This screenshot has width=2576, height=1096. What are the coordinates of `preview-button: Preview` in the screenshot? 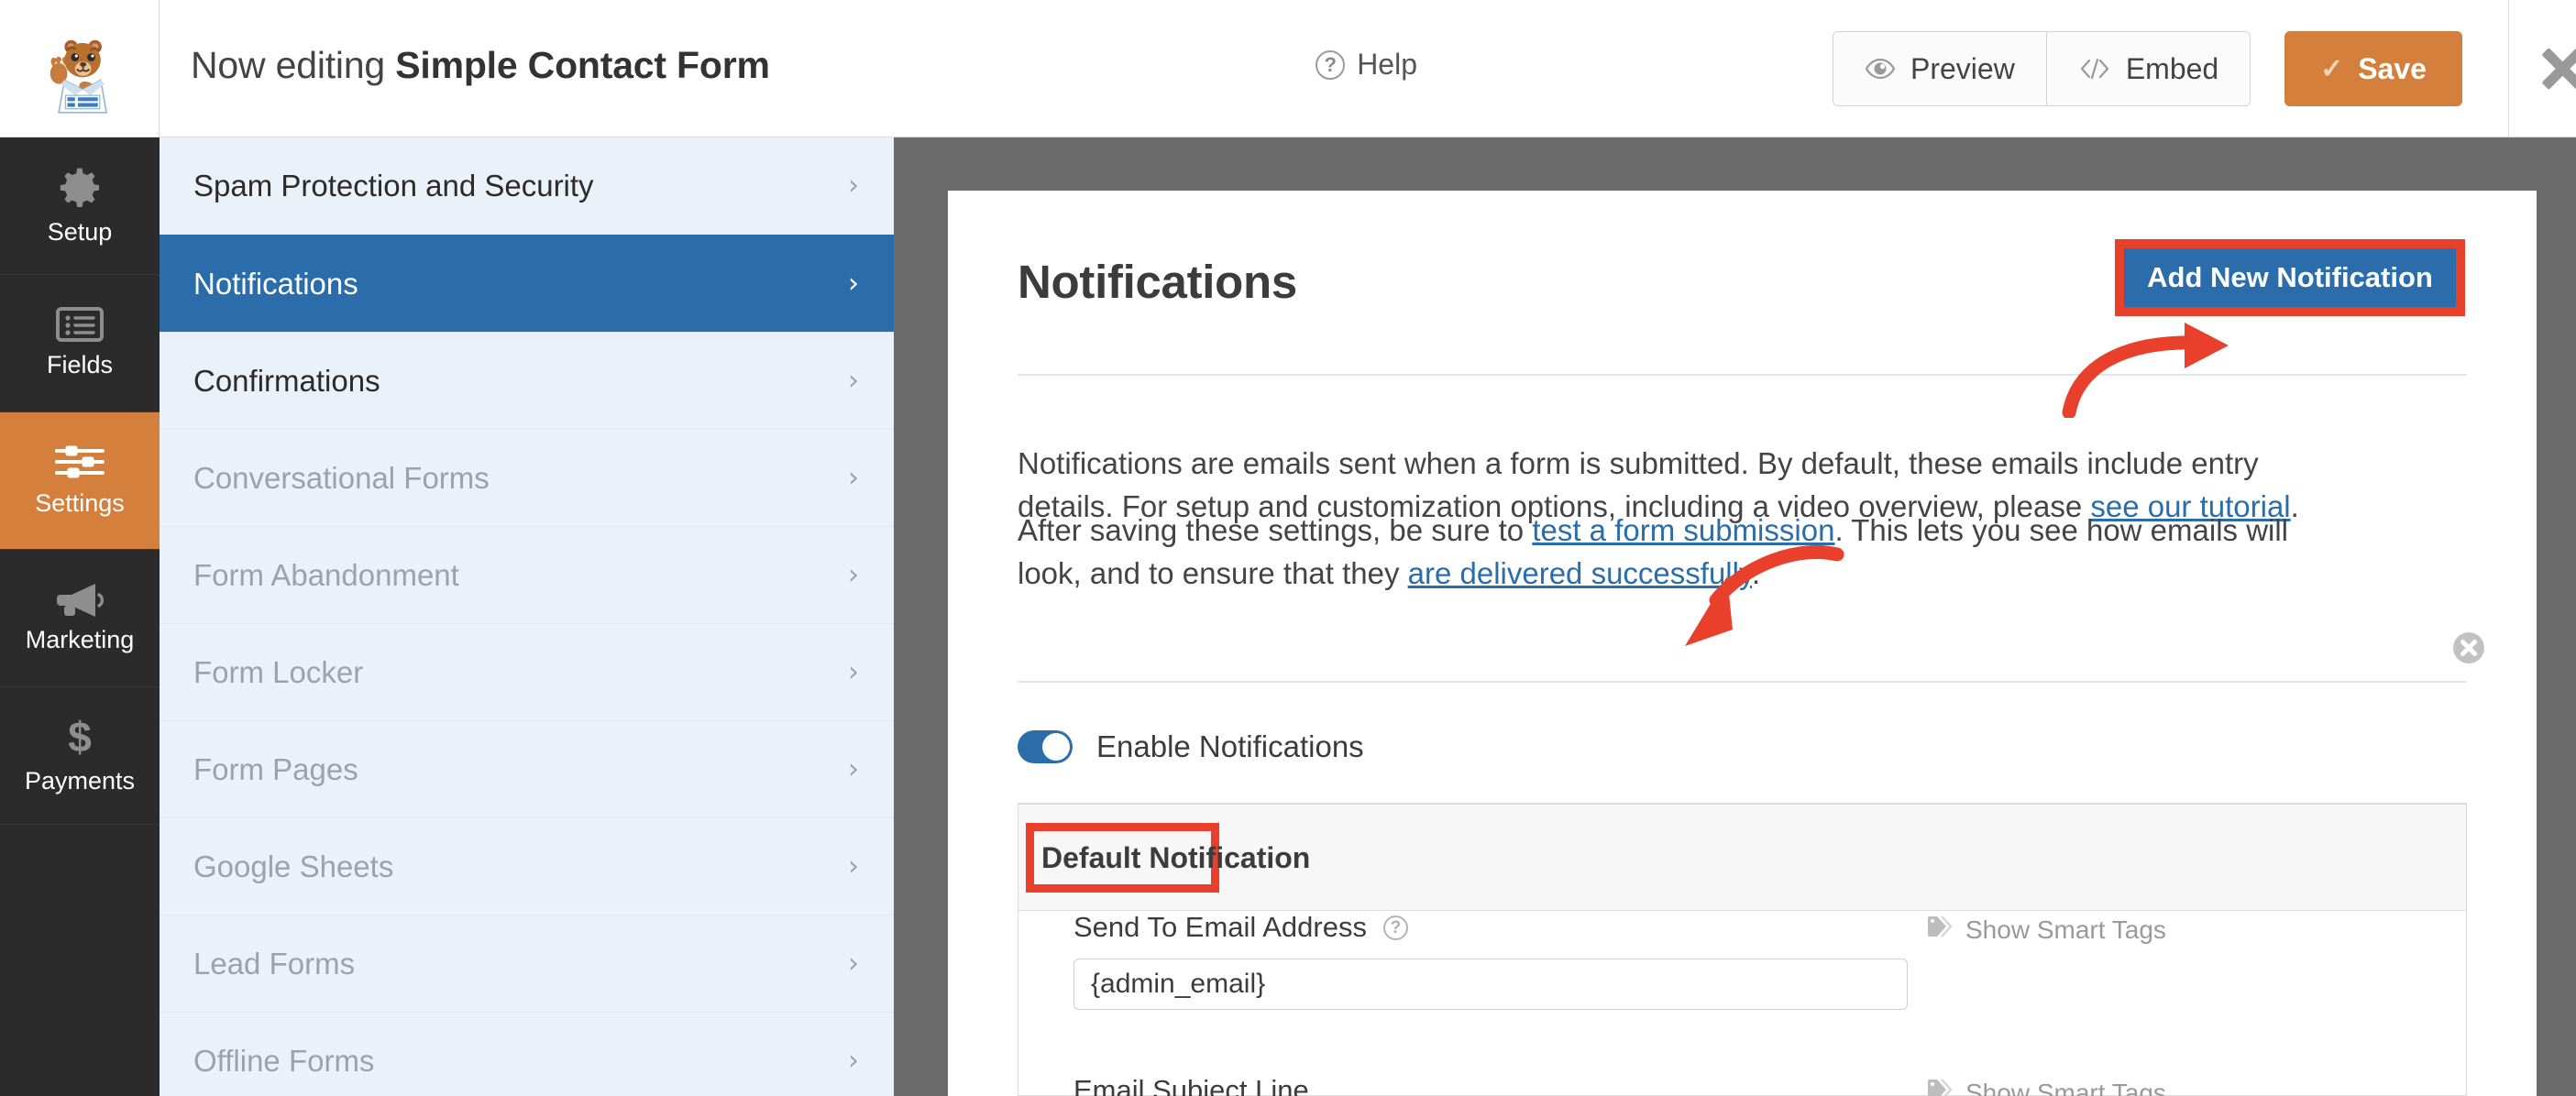 It's located at (1940, 68).